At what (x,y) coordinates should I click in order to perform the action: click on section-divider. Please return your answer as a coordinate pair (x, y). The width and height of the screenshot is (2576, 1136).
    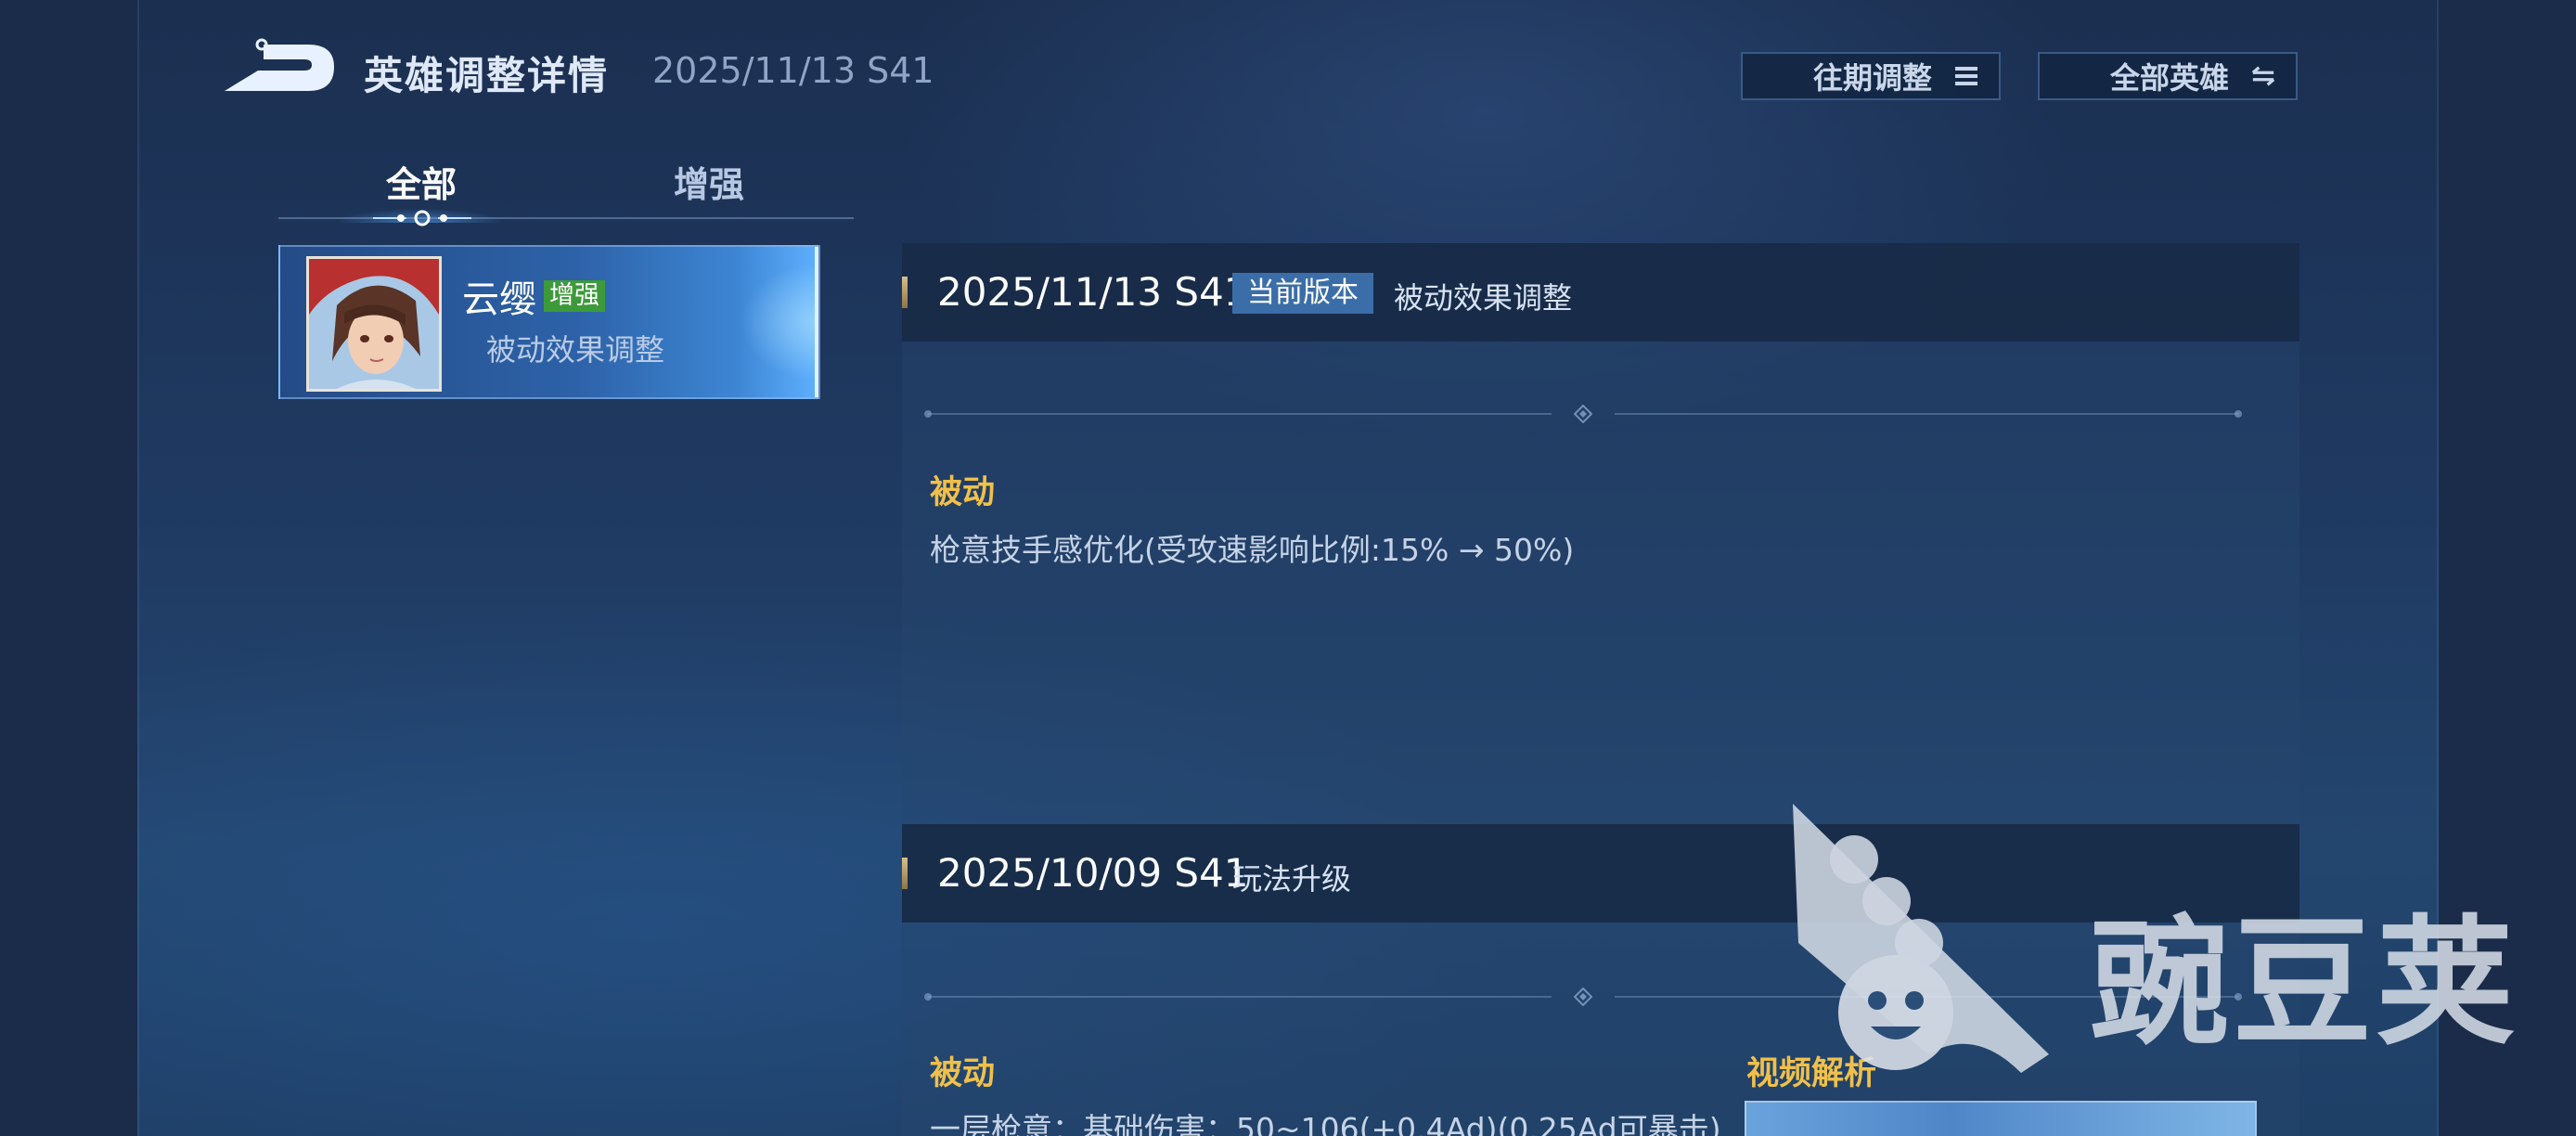
    Looking at the image, I should click on (1583, 414).